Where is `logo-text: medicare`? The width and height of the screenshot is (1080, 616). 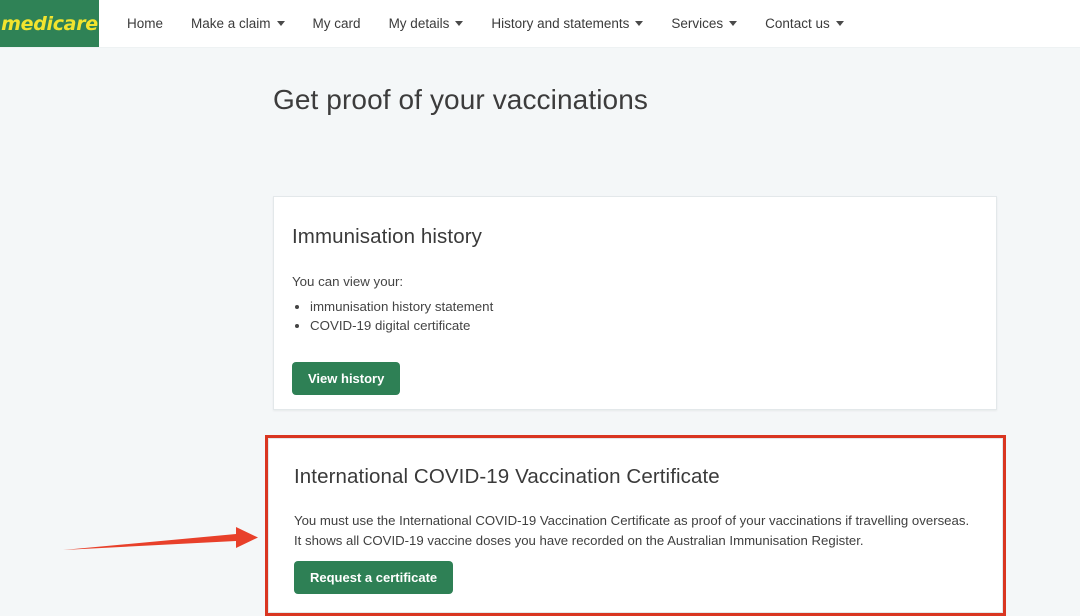
logo-text: medicare is located at coordinates (49, 23).